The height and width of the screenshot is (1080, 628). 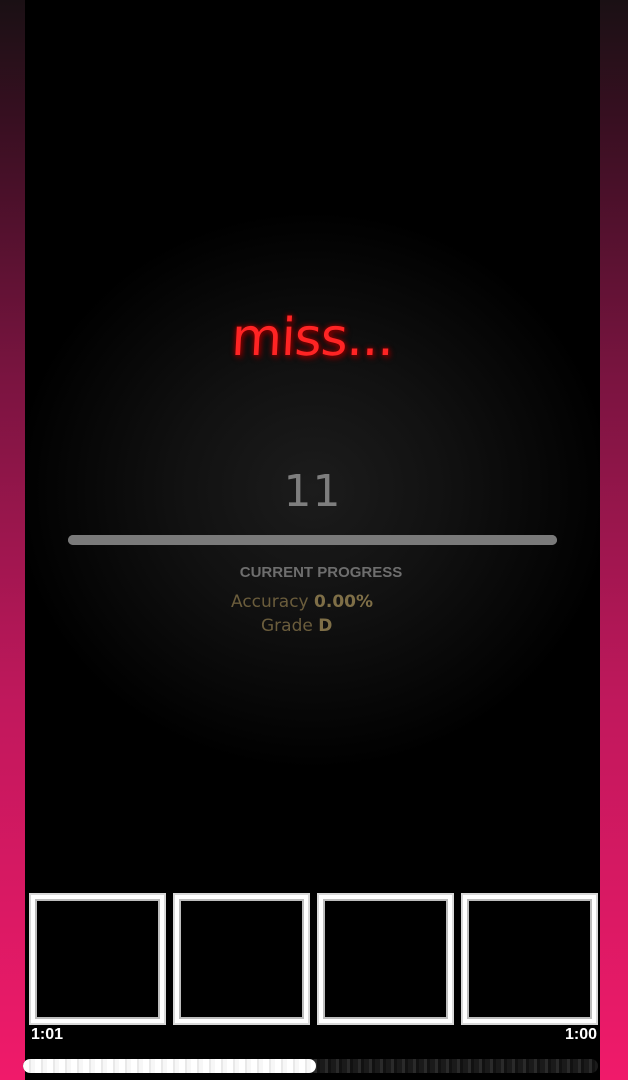 What do you see at coordinates (313, 959) in the screenshot?
I see `lane-receptors` at bounding box center [313, 959].